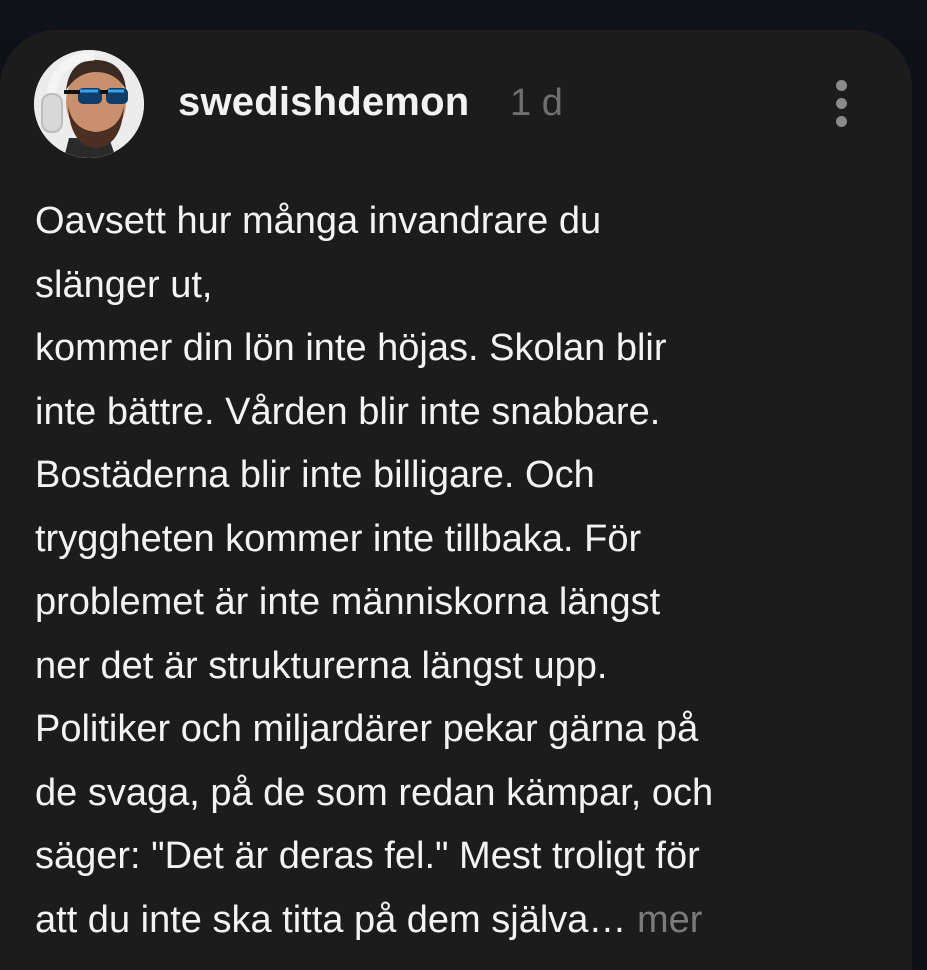 This screenshot has width=927, height=970. I want to click on post-text-line: Bostäderna blir inte billigare. Och, so click(315, 475).